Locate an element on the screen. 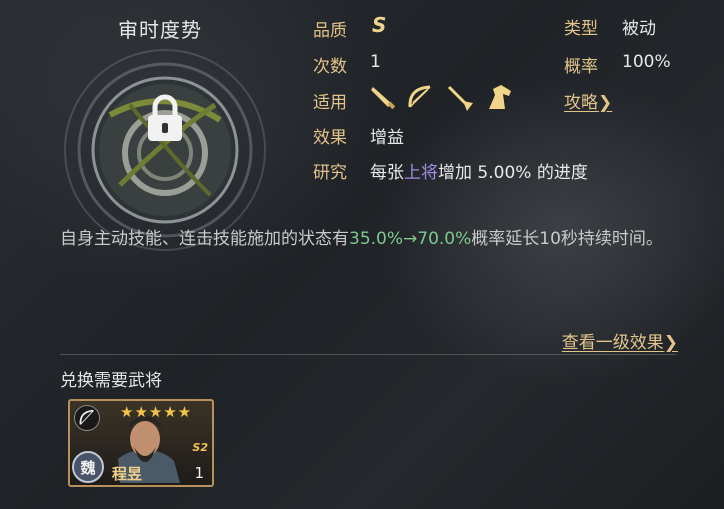 This screenshot has height=509, width=724. rate-label: 概率 is located at coordinates (581, 67).